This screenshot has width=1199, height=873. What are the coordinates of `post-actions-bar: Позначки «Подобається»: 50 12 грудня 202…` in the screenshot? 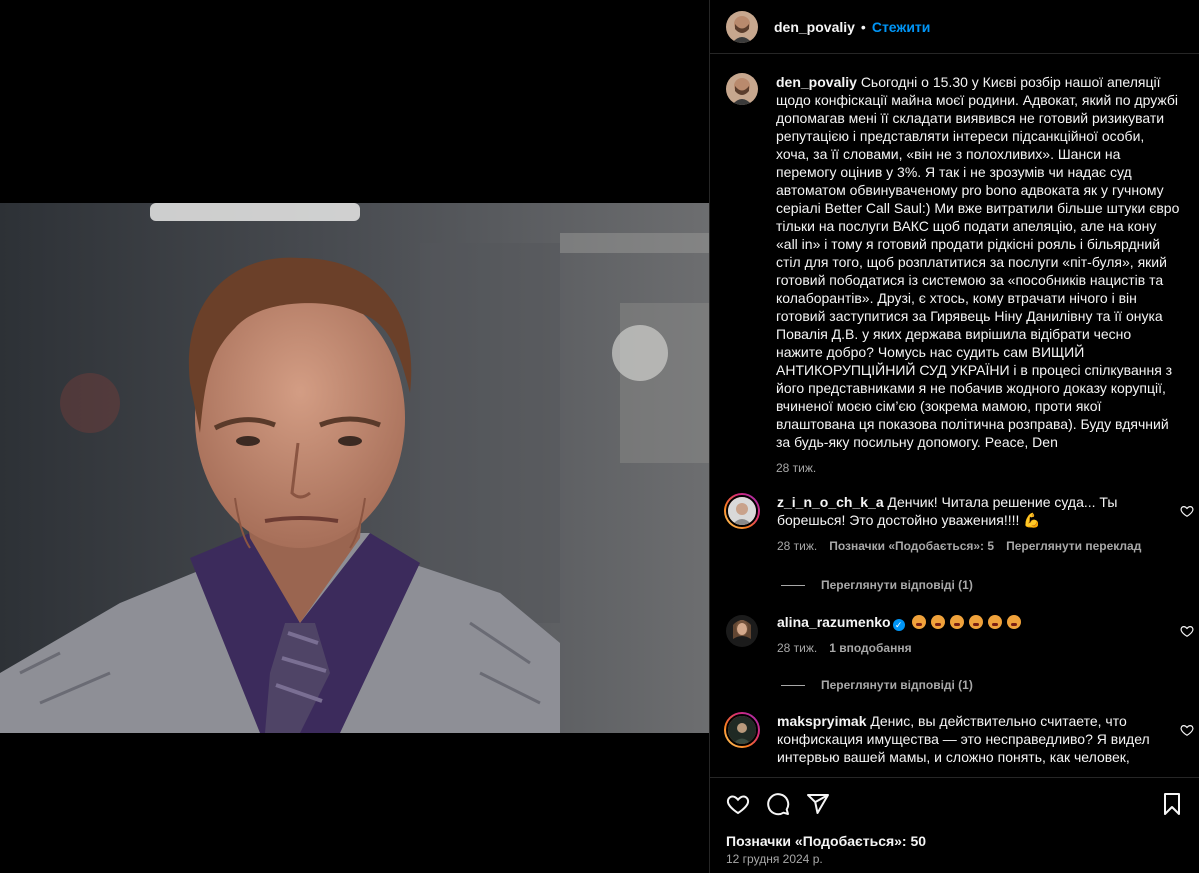 It's located at (954, 825).